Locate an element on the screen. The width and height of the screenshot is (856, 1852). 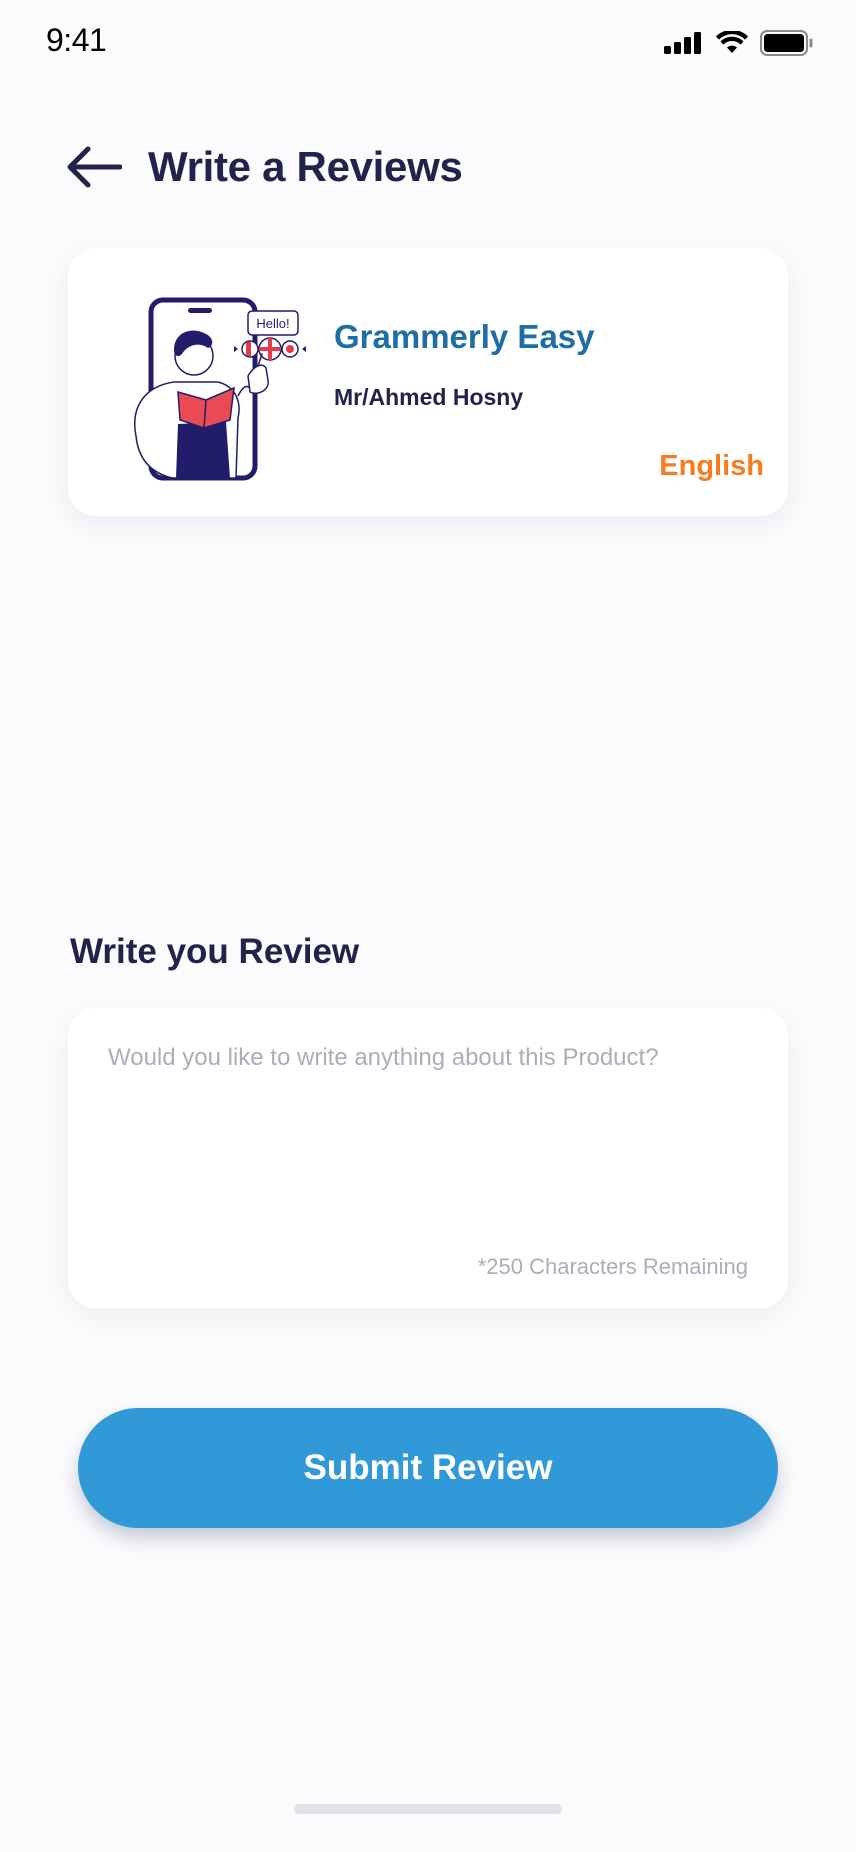
course-title: Grammerly Easy is located at coordinates (464, 336).